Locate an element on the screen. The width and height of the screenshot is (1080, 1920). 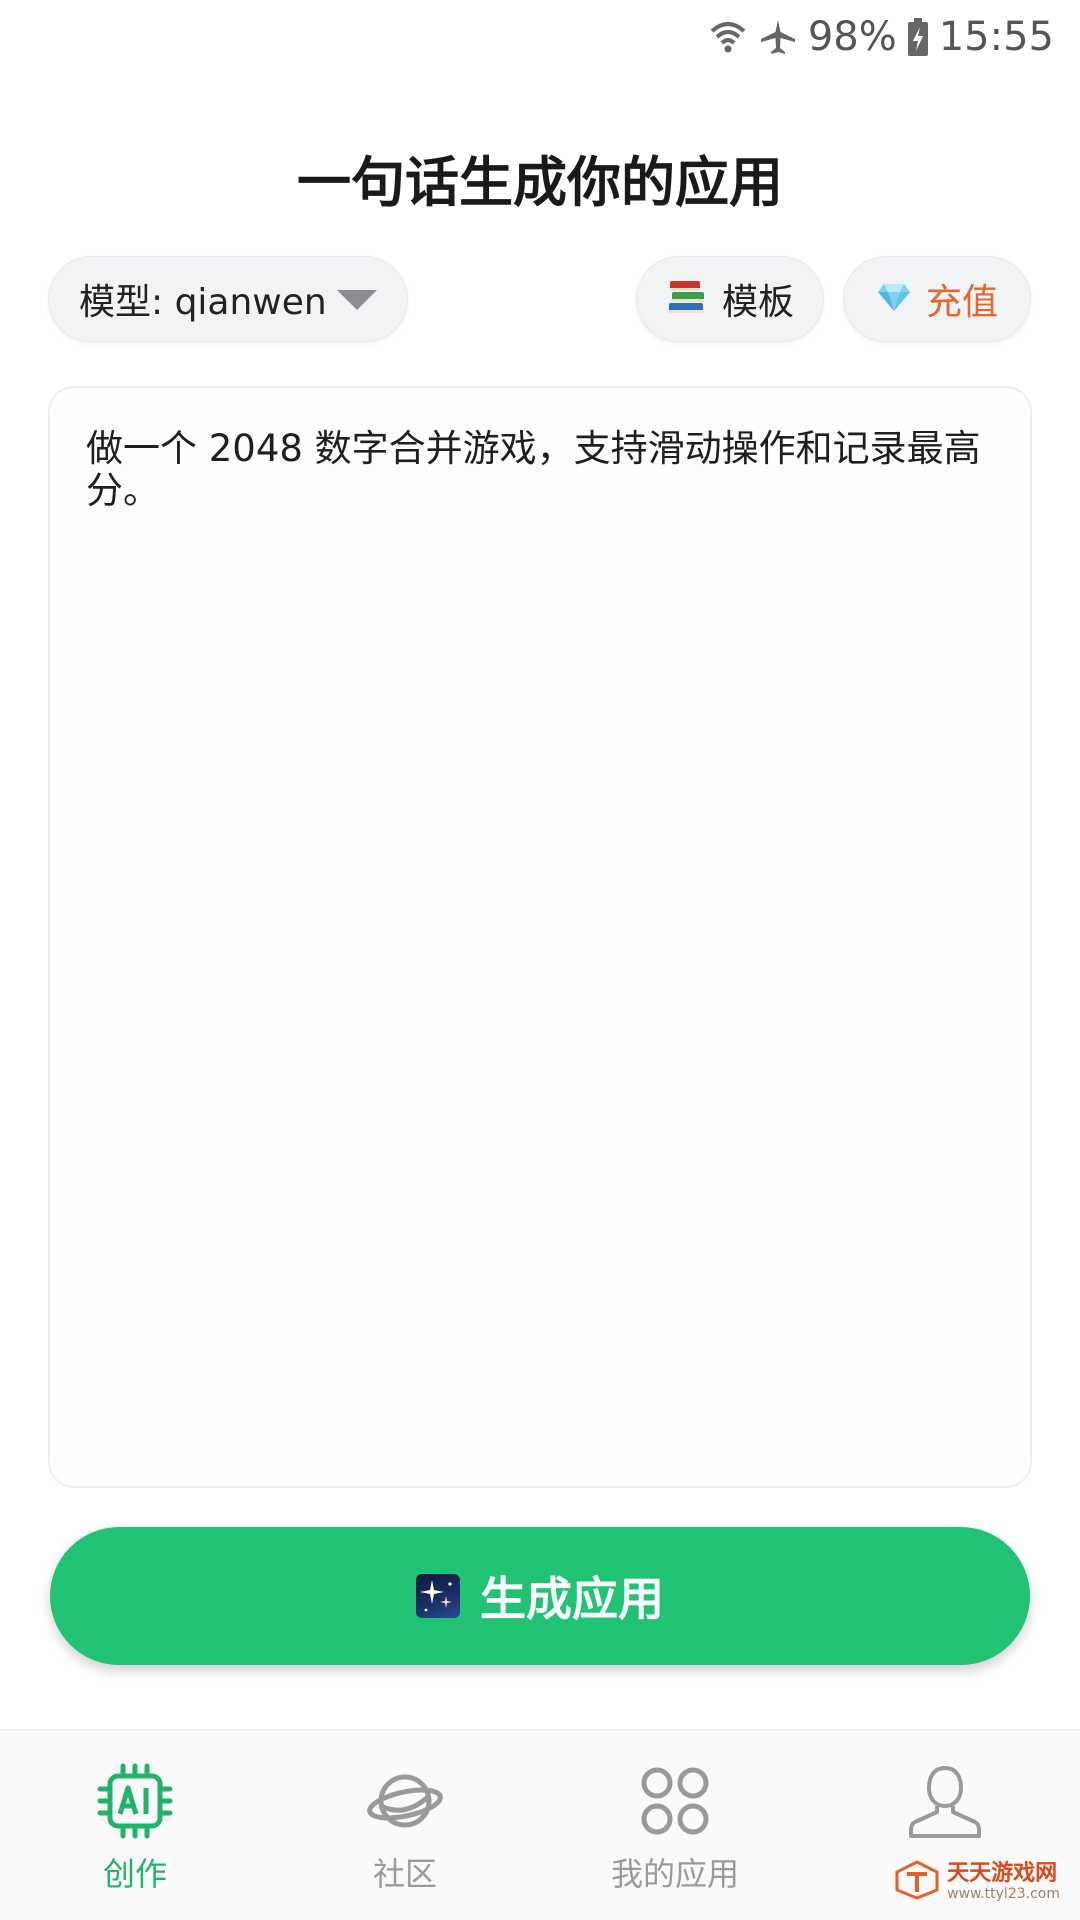
recharge-button: 充值 is located at coordinates (937, 299).